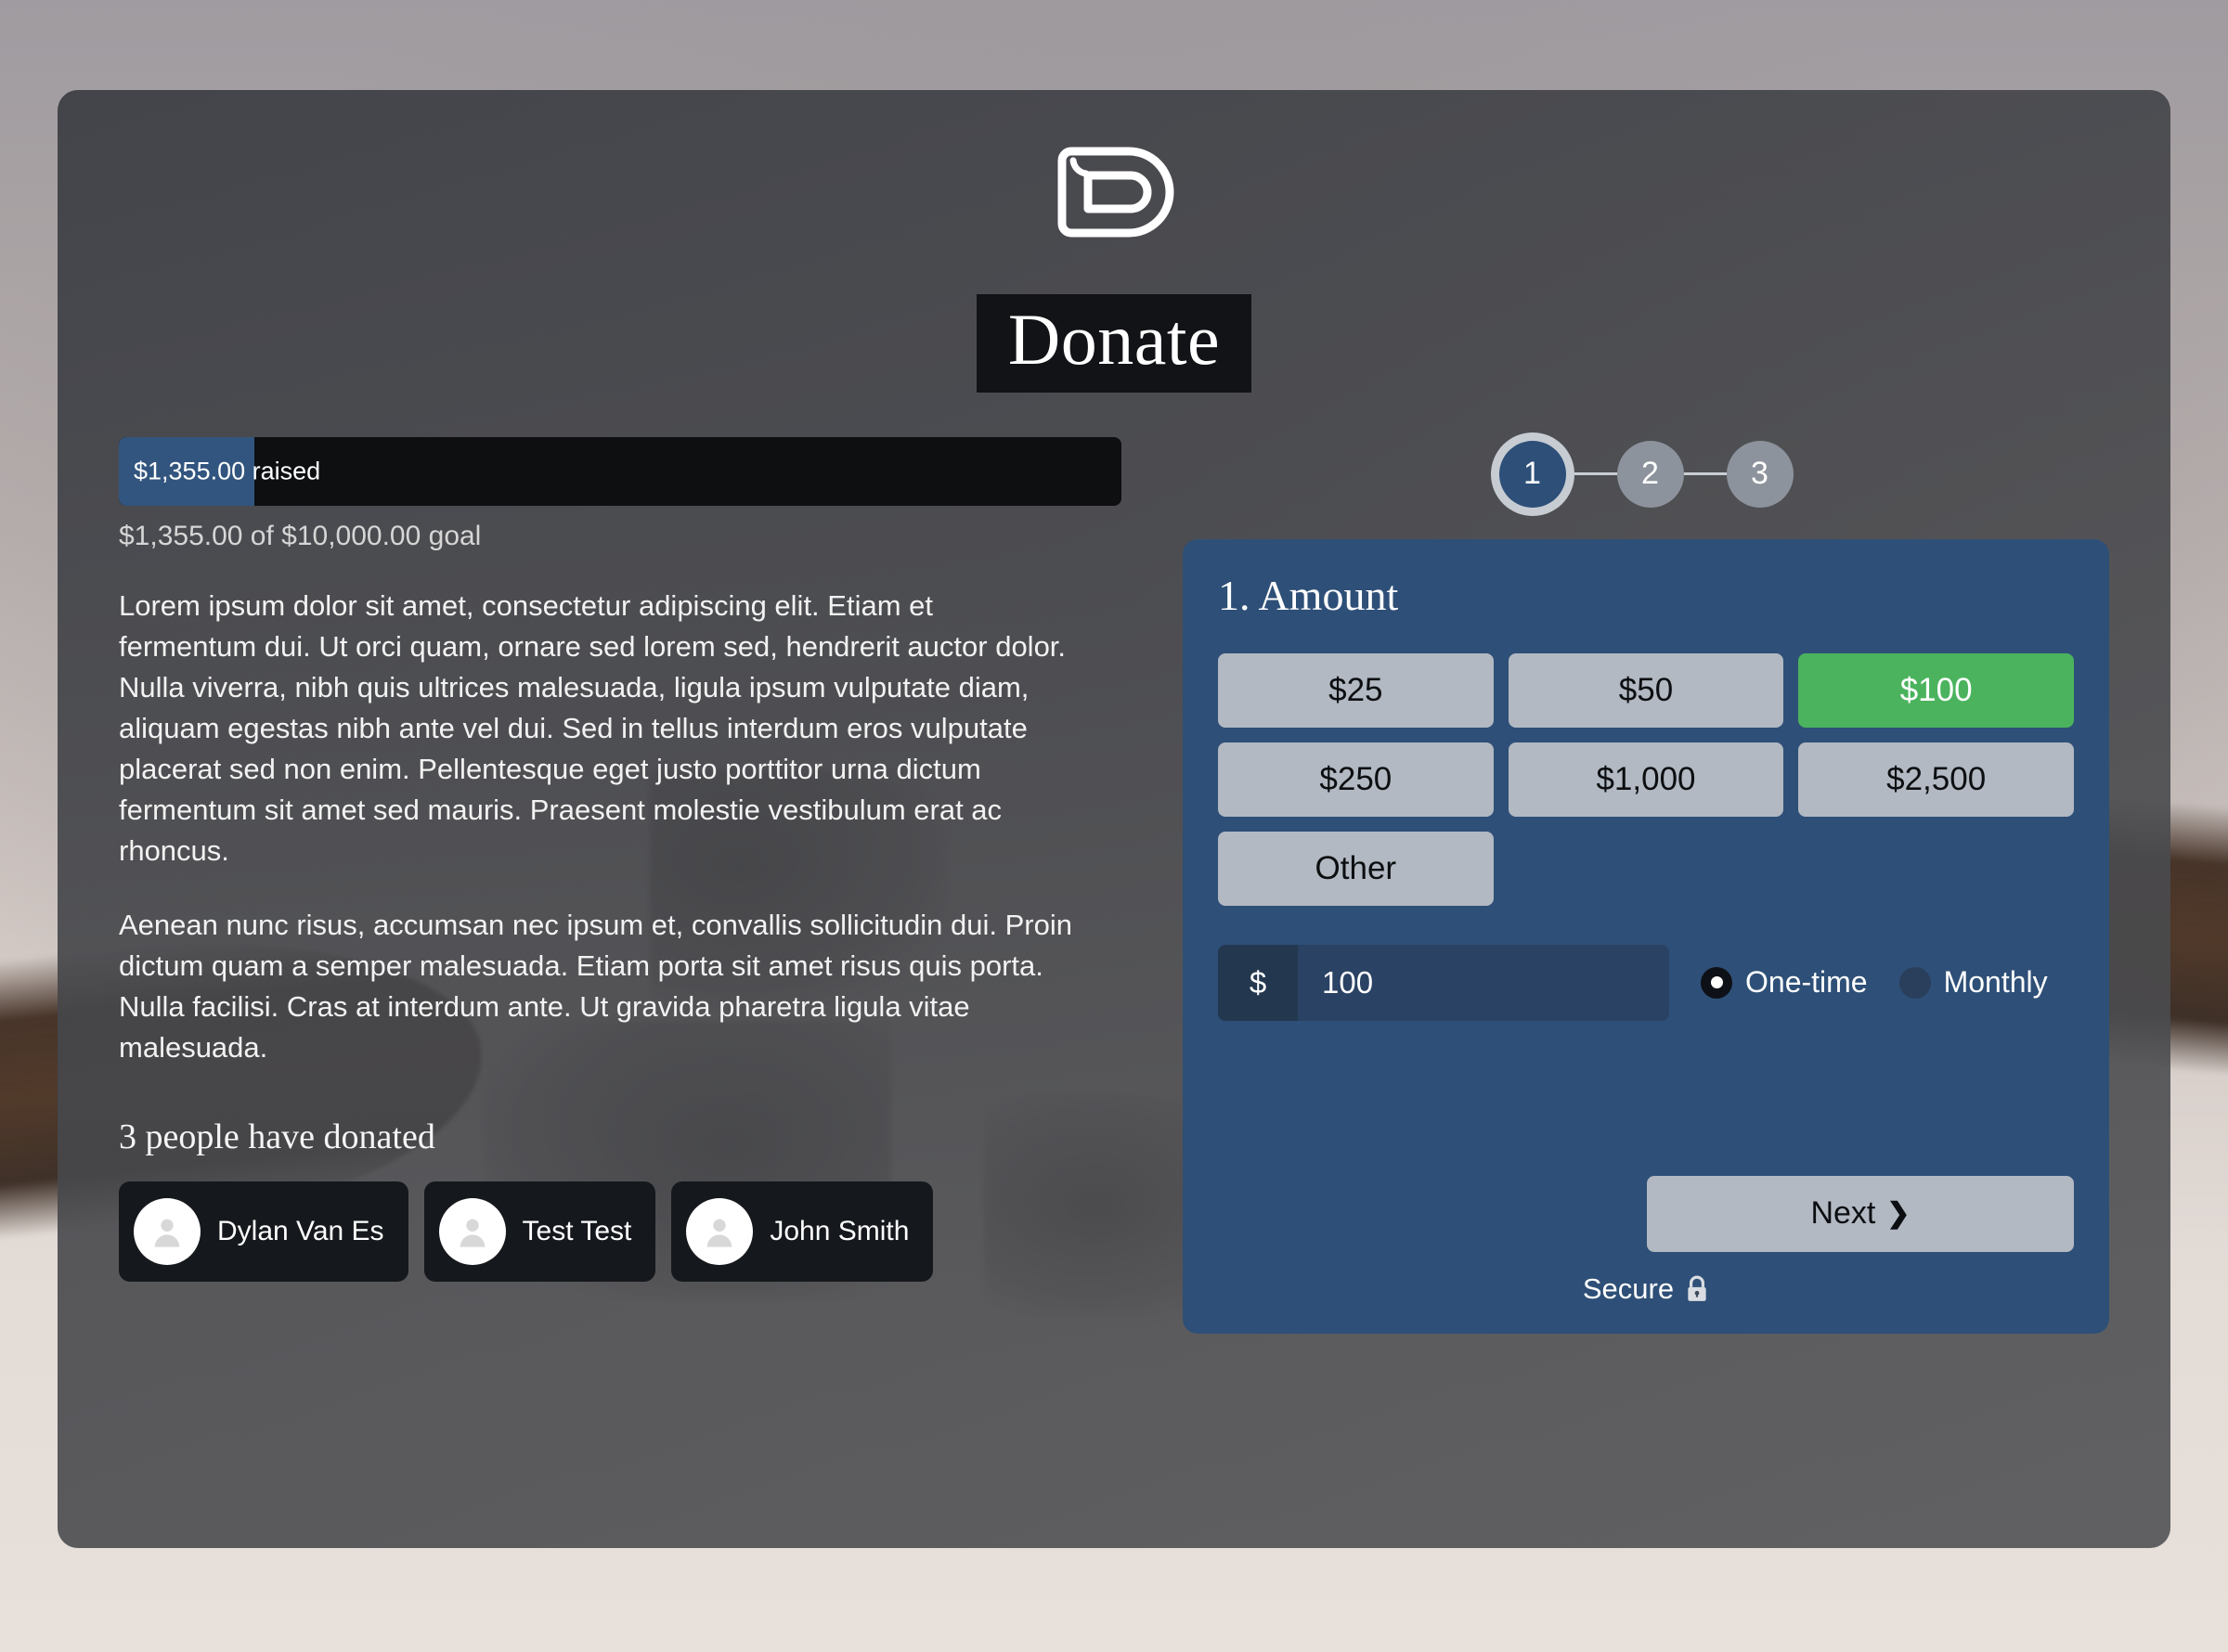 The image size is (2228, 1652). Describe the element at coordinates (1356, 779) in the screenshot. I see `amount-preset-250: $250` at that location.